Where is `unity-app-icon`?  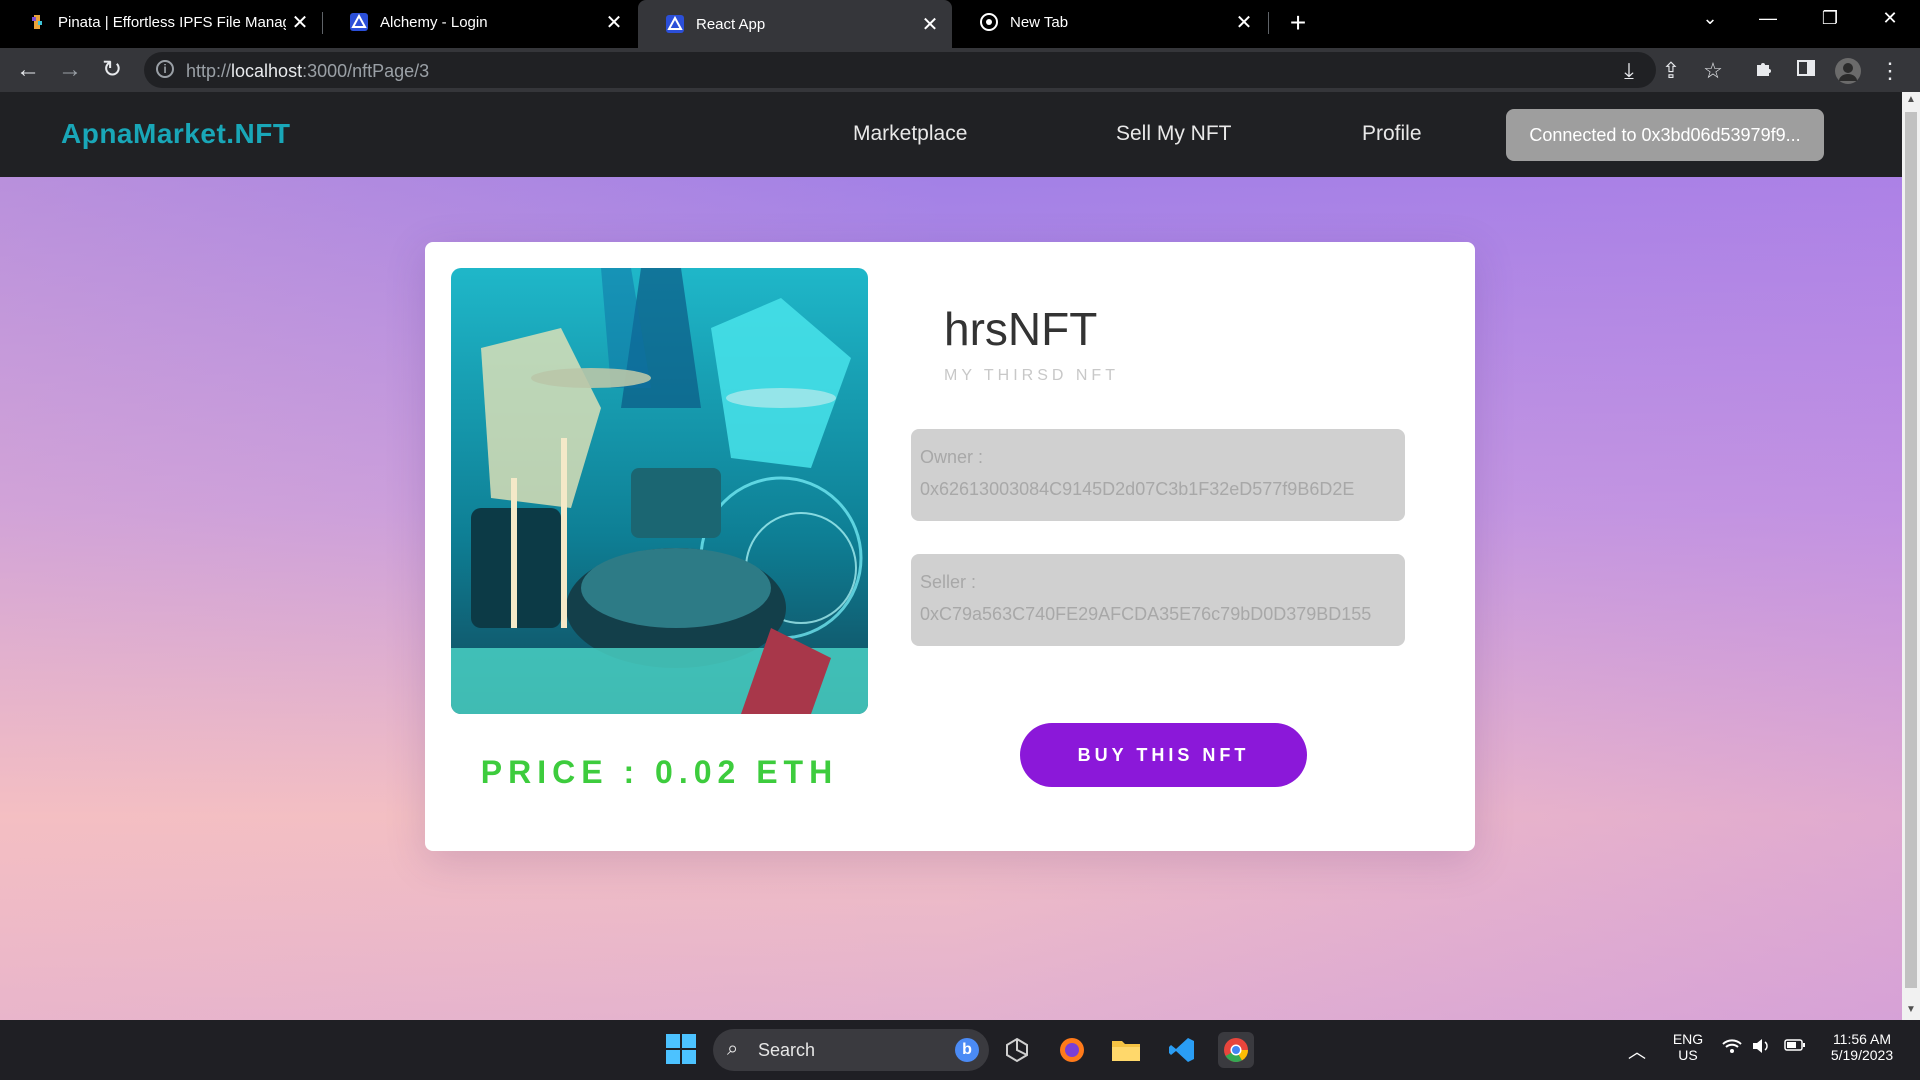
unity-app-icon is located at coordinates (1017, 1050).